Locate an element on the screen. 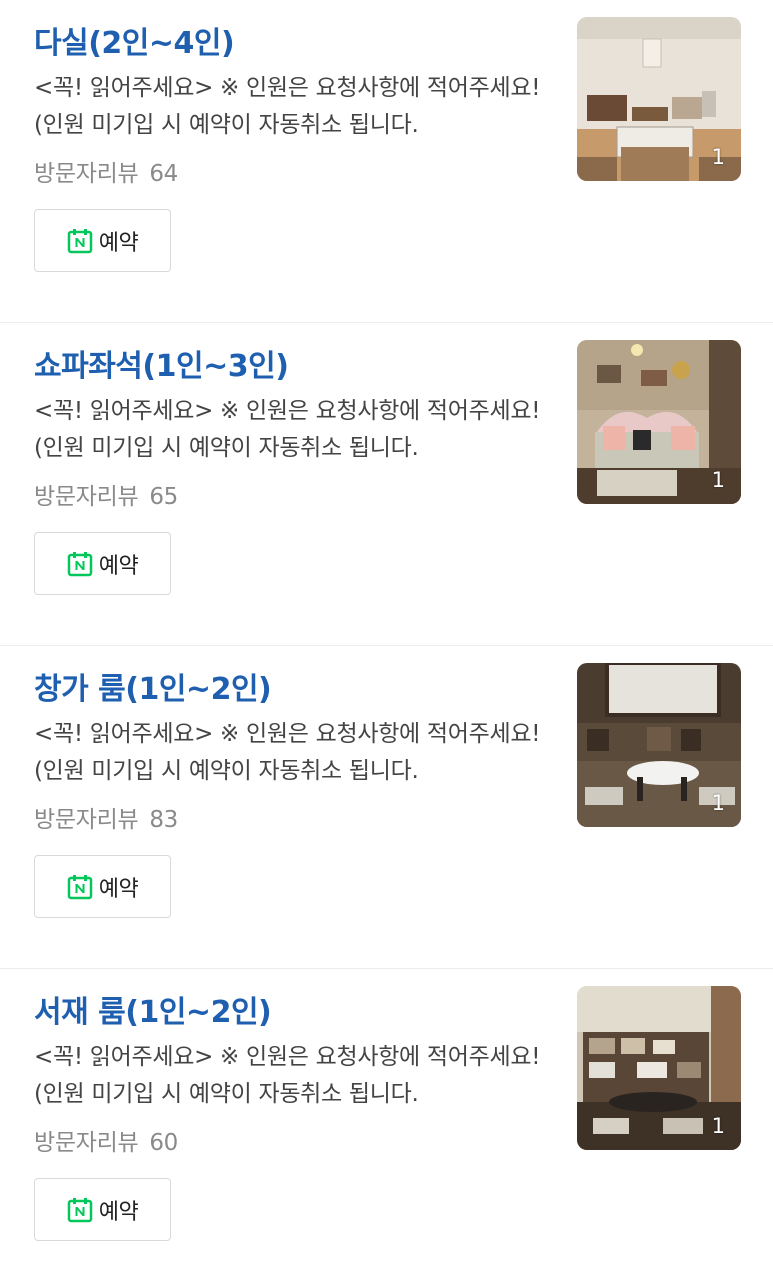 This screenshot has height=1271, width=773. review-count: 83 is located at coordinates (163, 820).